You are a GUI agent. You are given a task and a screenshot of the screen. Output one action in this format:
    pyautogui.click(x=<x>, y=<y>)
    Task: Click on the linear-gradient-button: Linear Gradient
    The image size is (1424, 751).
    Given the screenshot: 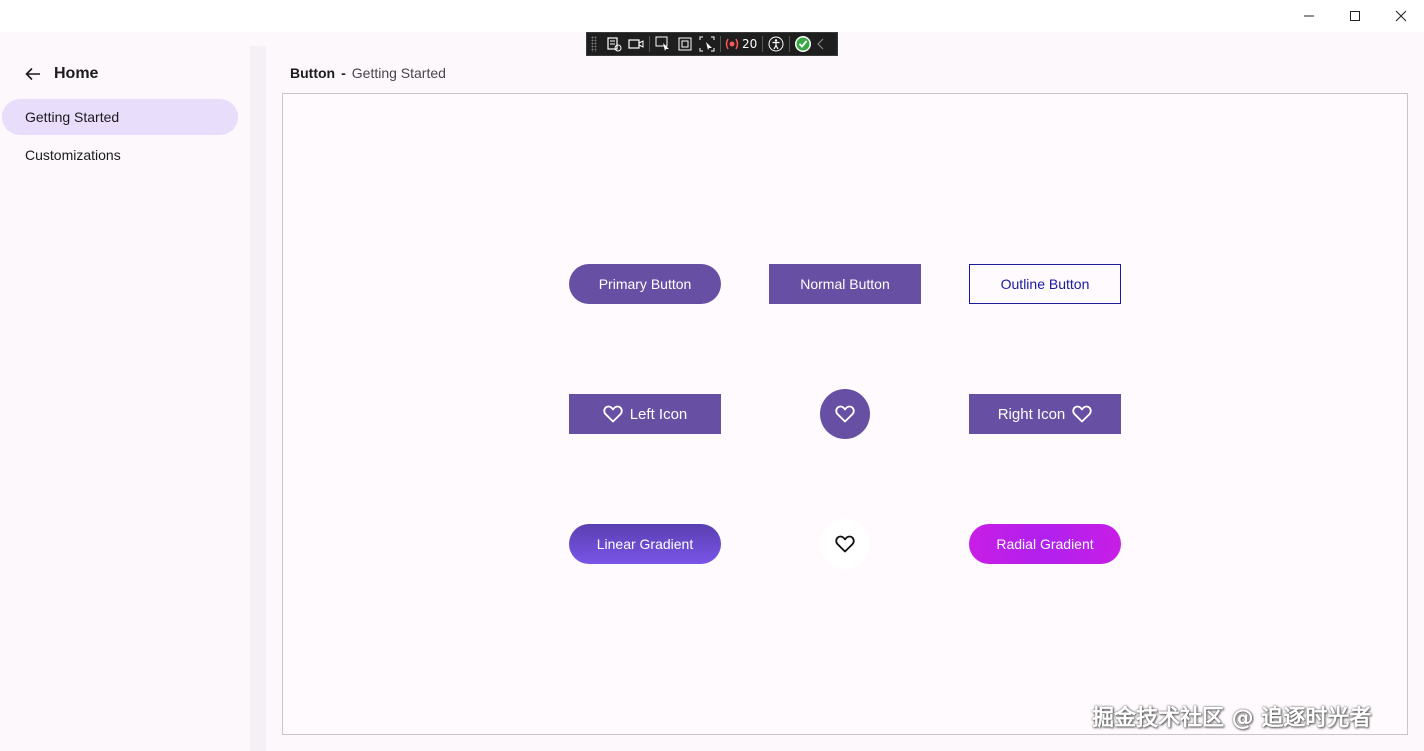 What is the action you would take?
    pyautogui.click(x=645, y=544)
    